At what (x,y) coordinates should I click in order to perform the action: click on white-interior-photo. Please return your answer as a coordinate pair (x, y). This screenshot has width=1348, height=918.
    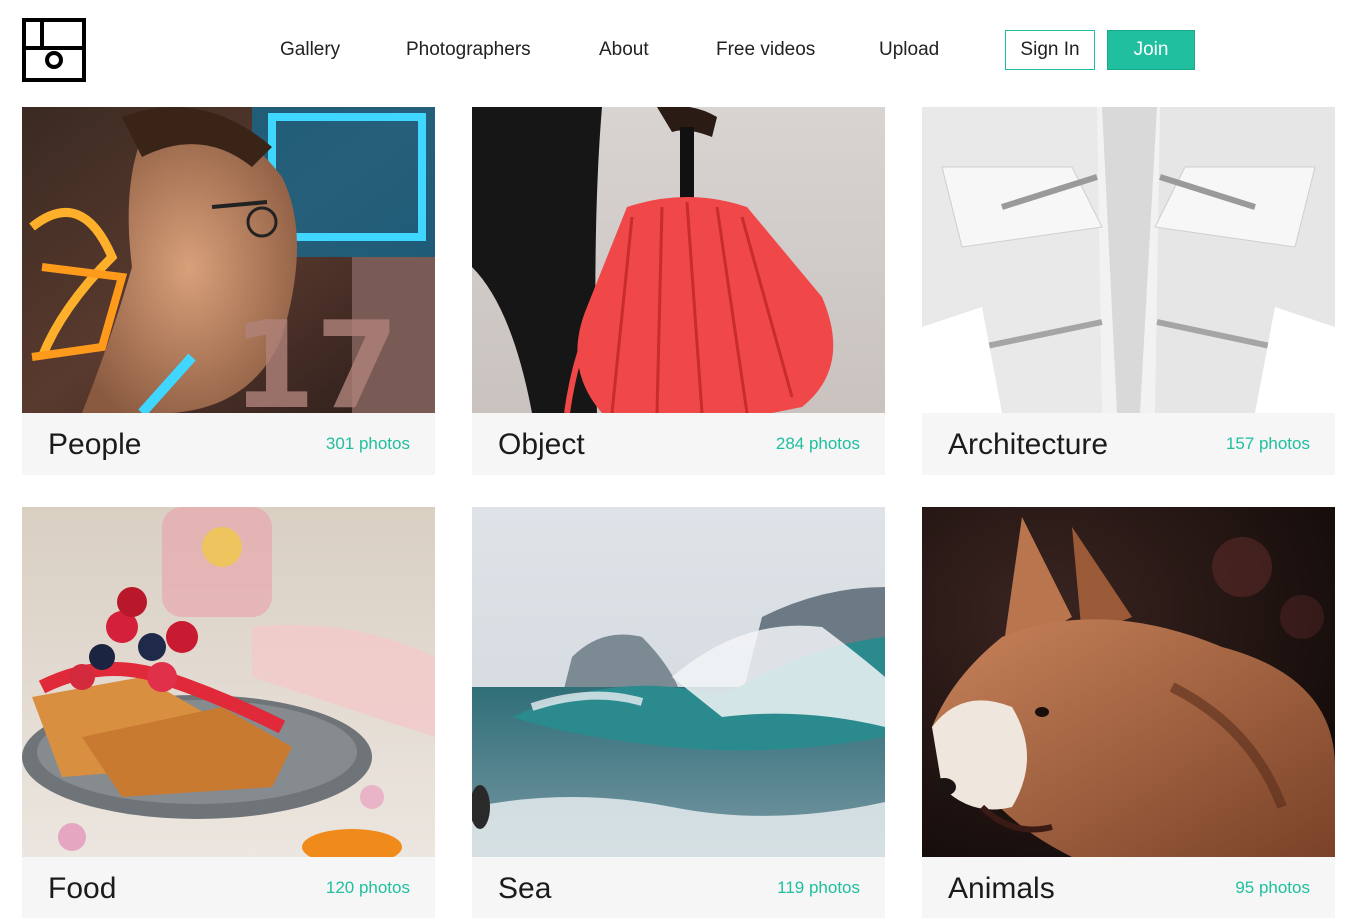
    Looking at the image, I should click on (1128, 260).